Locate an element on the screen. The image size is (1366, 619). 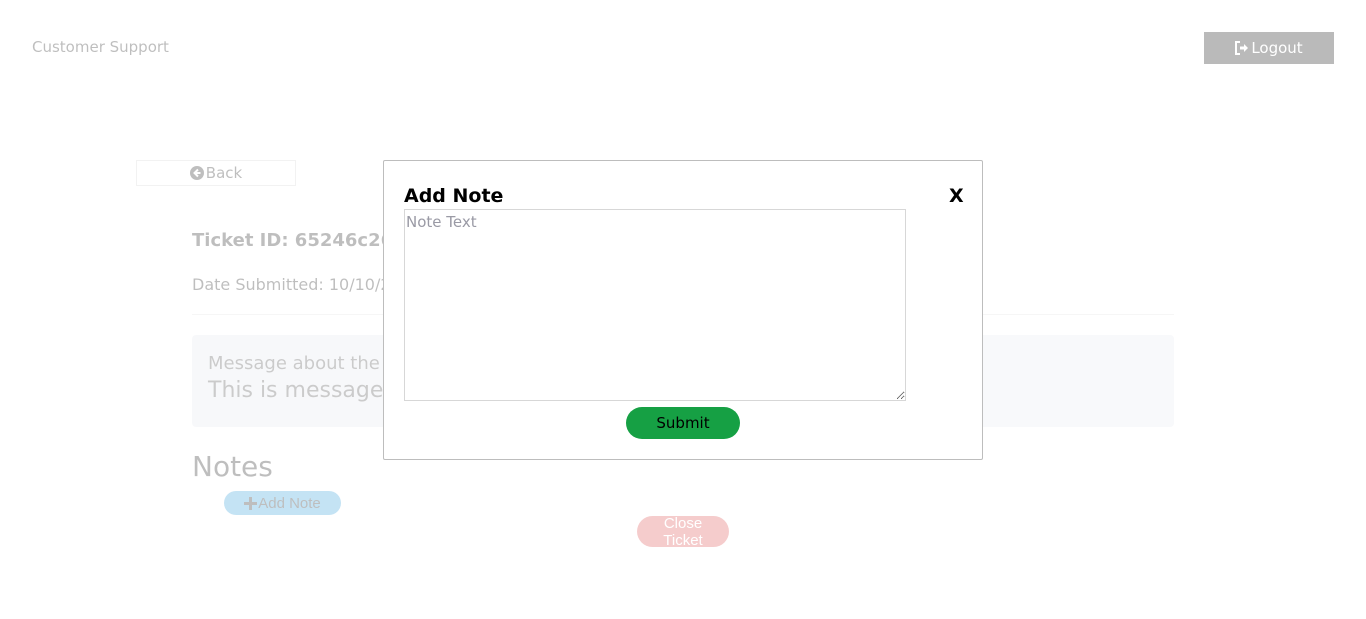
ticket-id: Ticket ID: 65246c26d is located at coordinates (299, 240).